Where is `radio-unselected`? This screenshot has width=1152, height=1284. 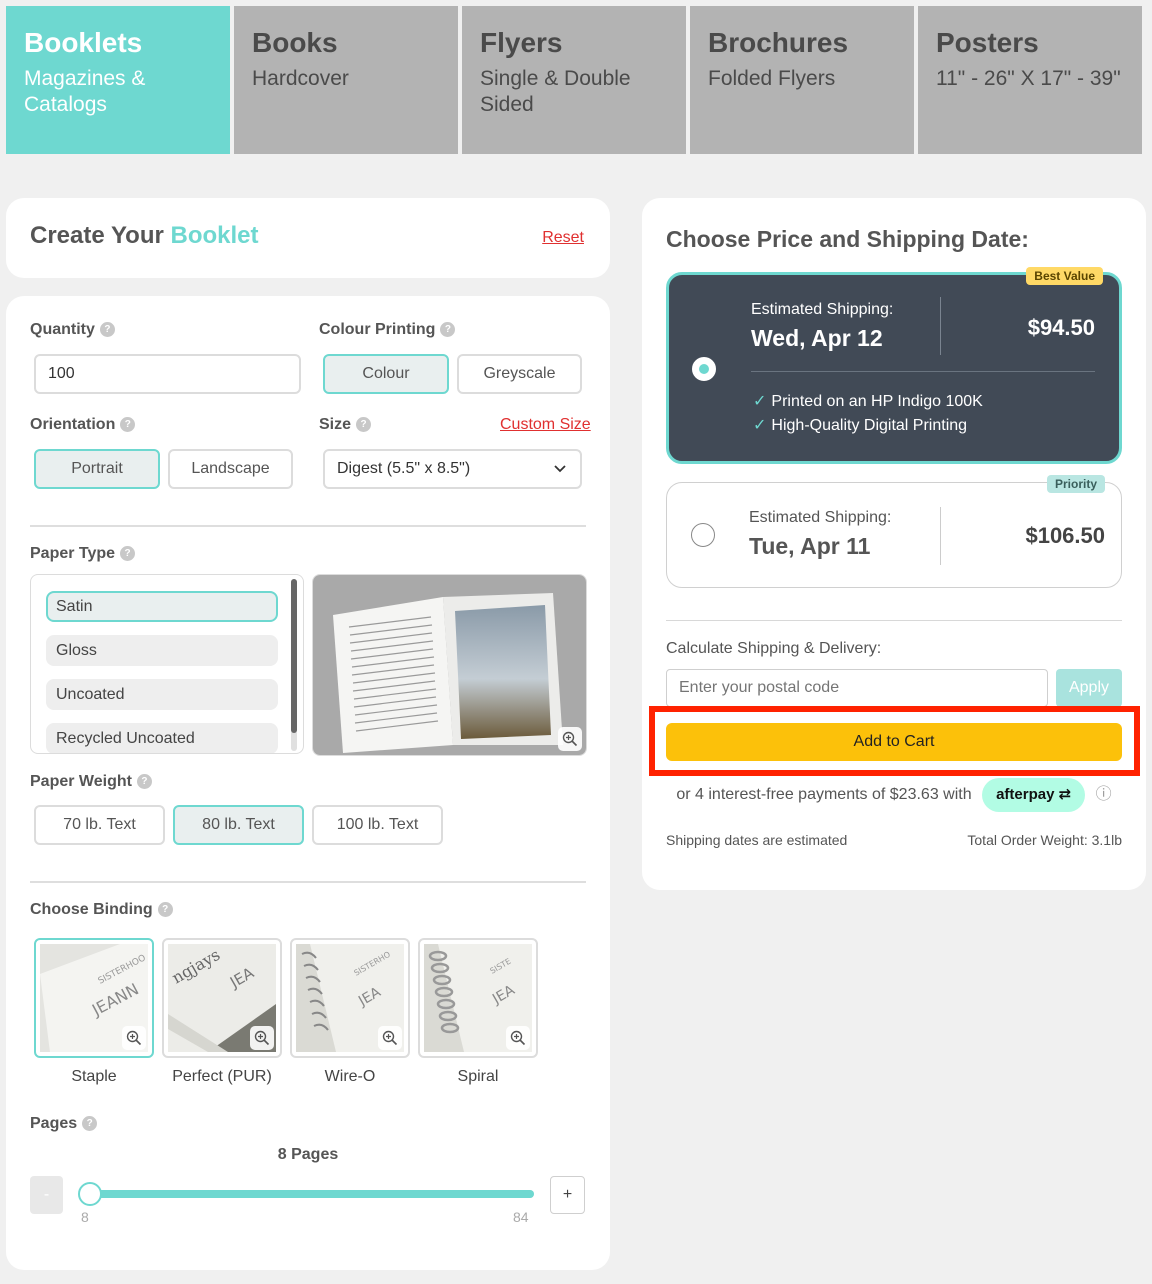
radio-unselected is located at coordinates (703, 535).